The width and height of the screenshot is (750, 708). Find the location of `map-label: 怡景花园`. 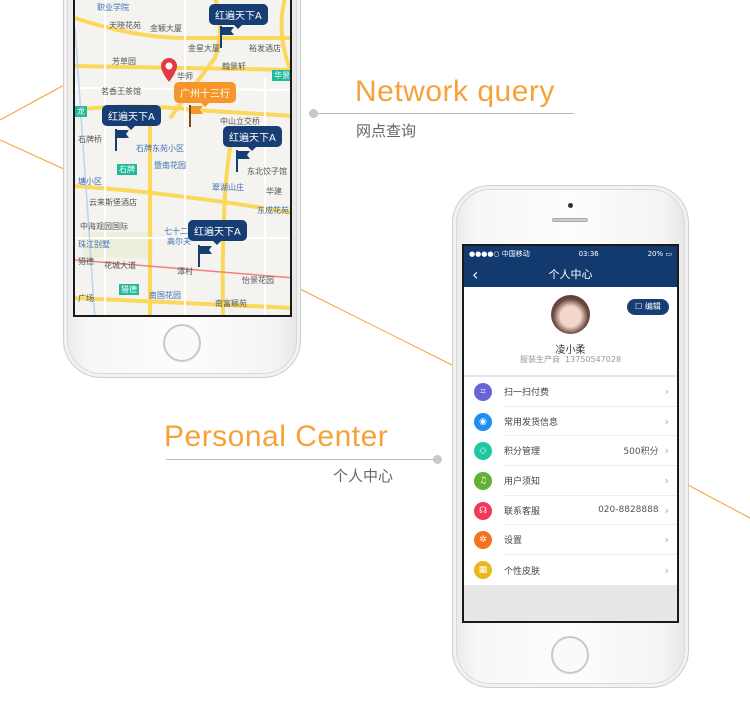

map-label: 怡景花园 is located at coordinates (258, 280).